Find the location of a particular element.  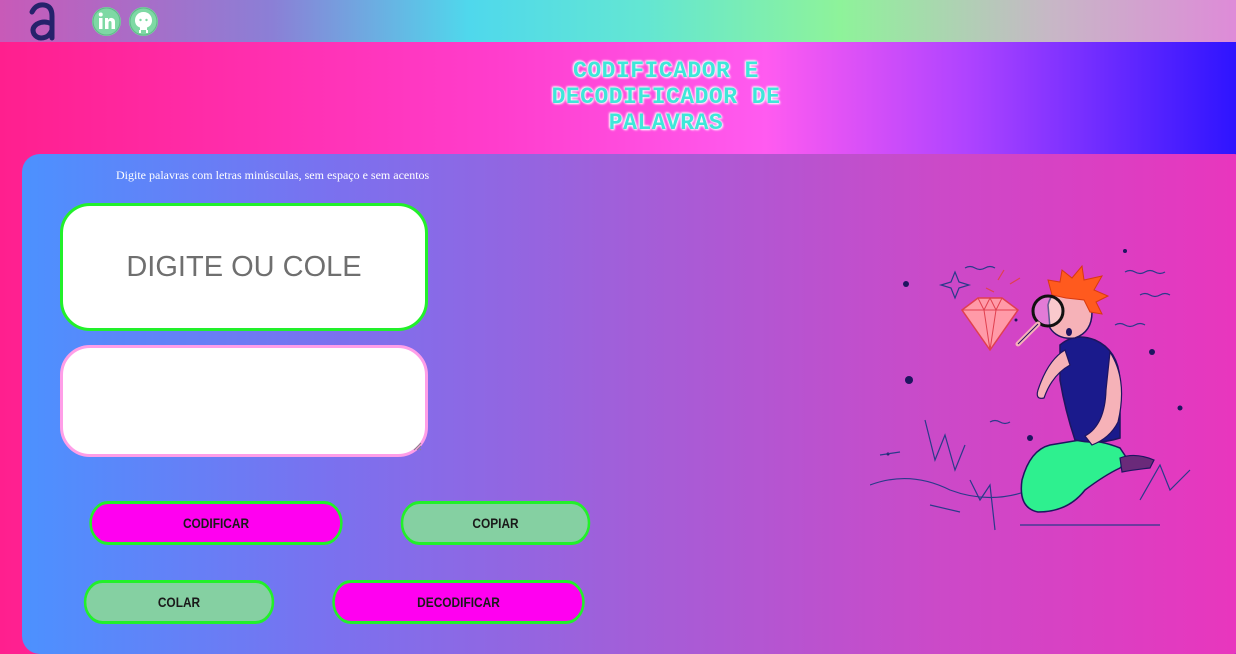

person-with-magnifier-illustration is located at coordinates (1030, 390).